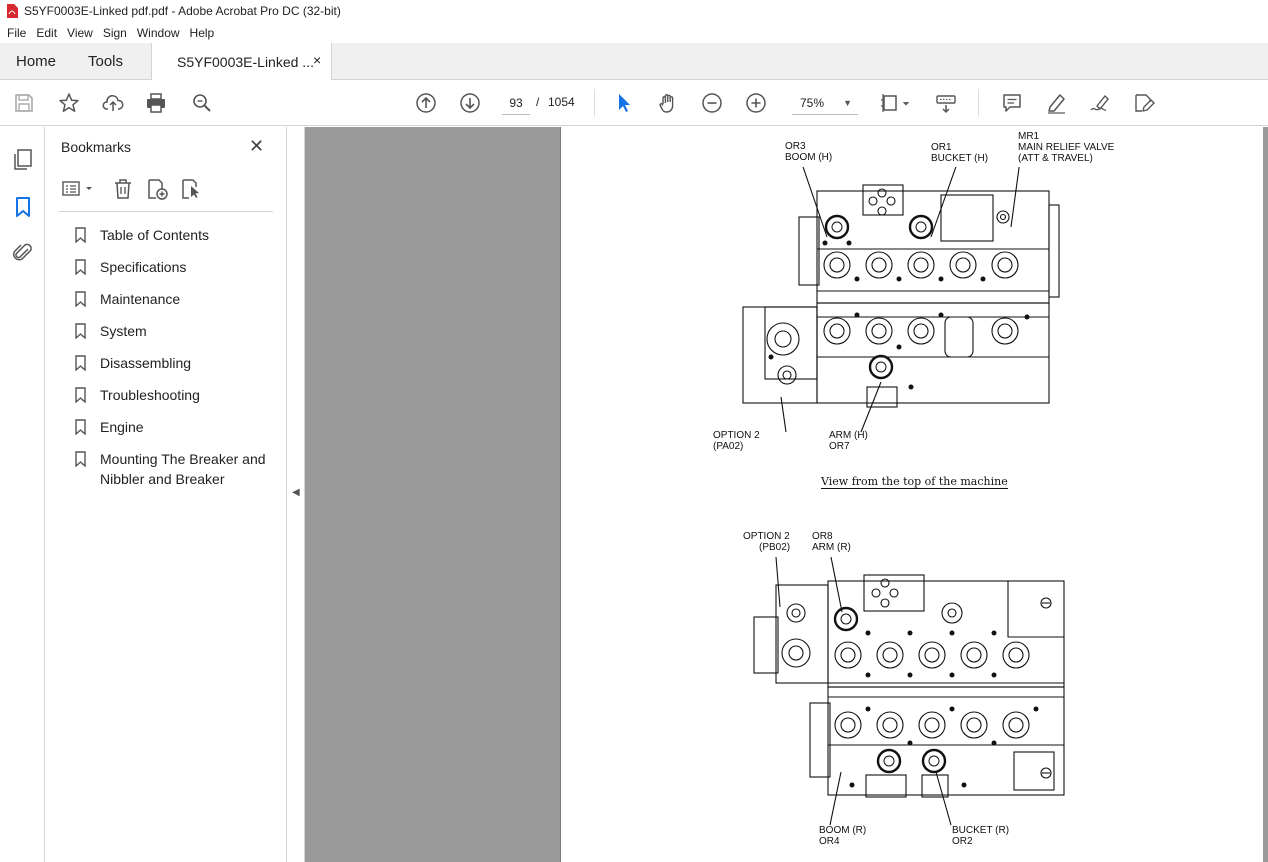  What do you see at coordinates (146, 363) in the screenshot?
I see `bookmark-label: Disassembling` at bounding box center [146, 363].